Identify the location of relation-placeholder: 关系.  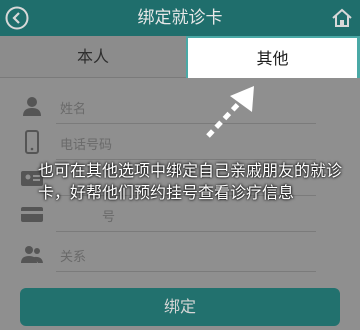
(73, 257).